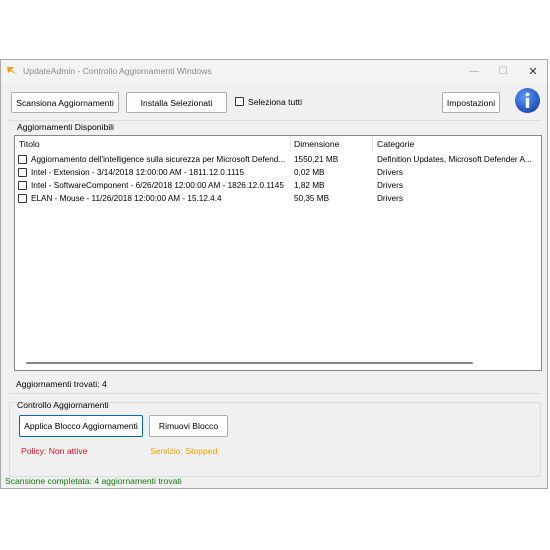 Image resolution: width=550 pixels, height=550 pixels. I want to click on column-header-size: Dimensione, so click(316, 144).